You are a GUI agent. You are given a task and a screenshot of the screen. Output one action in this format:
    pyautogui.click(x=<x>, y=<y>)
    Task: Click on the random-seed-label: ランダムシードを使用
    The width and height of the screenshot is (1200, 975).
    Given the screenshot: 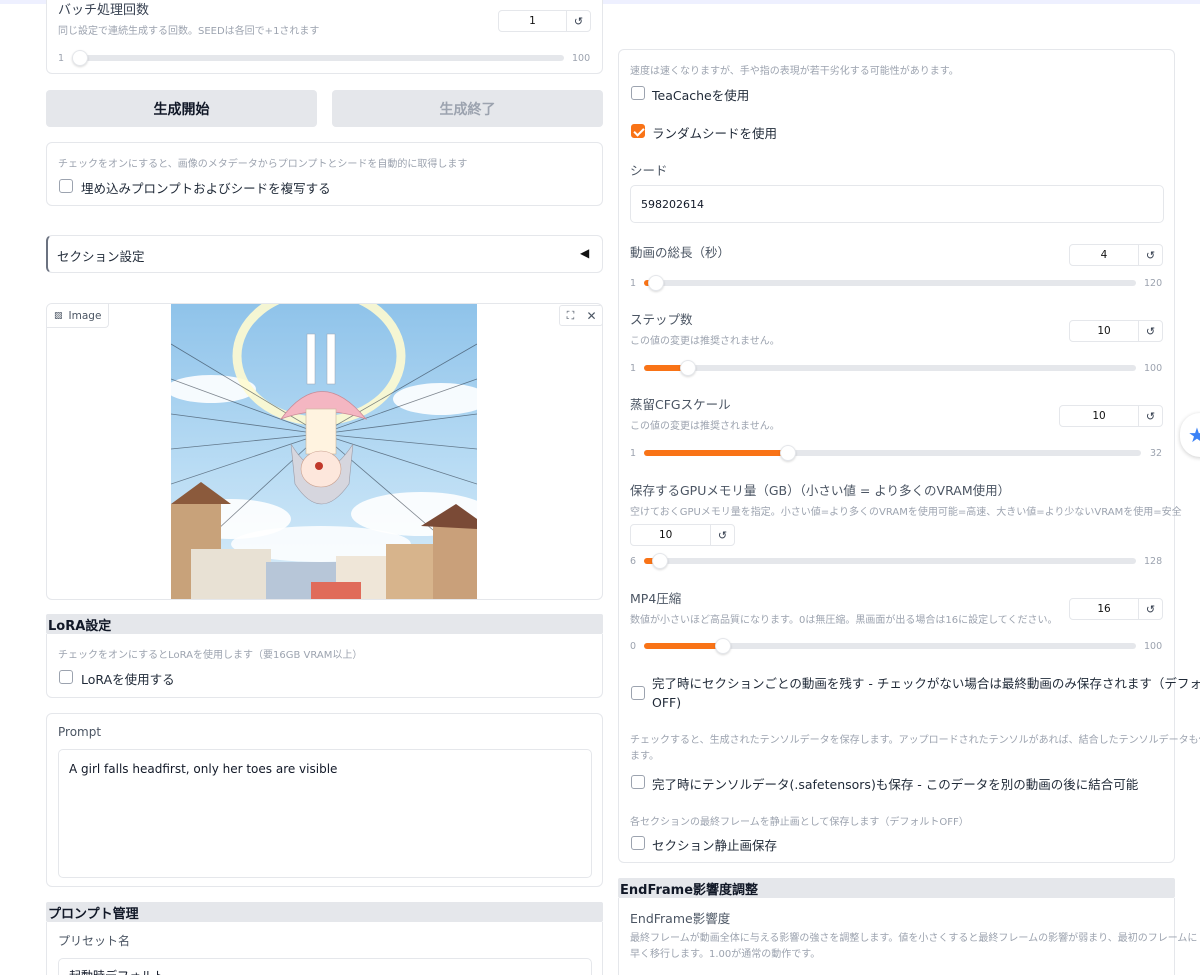 What is the action you would take?
    pyautogui.click(x=715, y=133)
    